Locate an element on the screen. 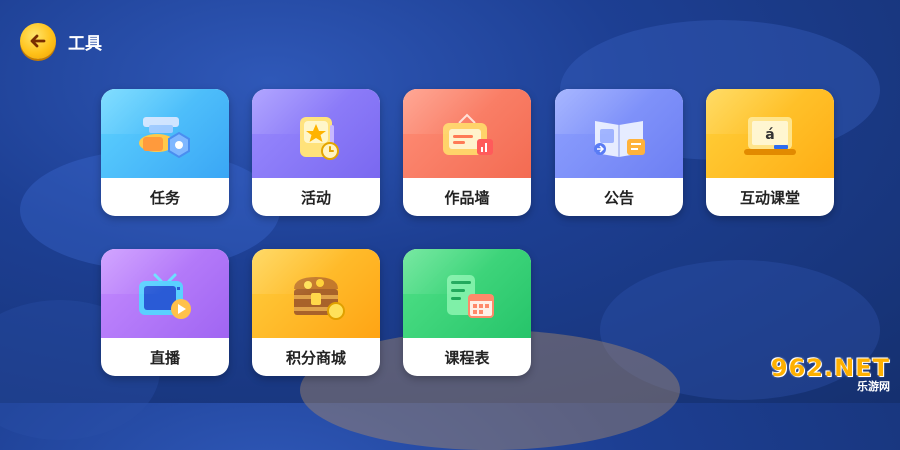 This screenshot has height=450, width=900. tool-label: 积分商城 is located at coordinates (315, 357).